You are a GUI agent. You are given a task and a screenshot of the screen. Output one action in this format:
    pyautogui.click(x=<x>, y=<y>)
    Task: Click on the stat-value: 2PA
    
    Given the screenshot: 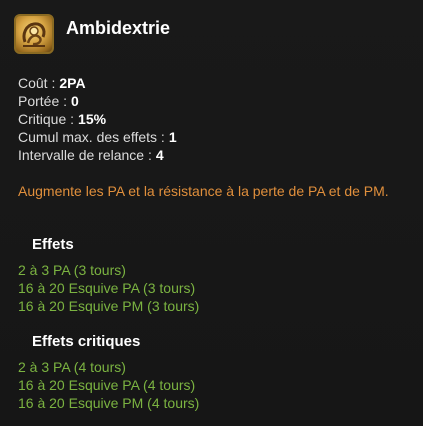 What is the action you would take?
    pyautogui.click(x=72, y=83)
    